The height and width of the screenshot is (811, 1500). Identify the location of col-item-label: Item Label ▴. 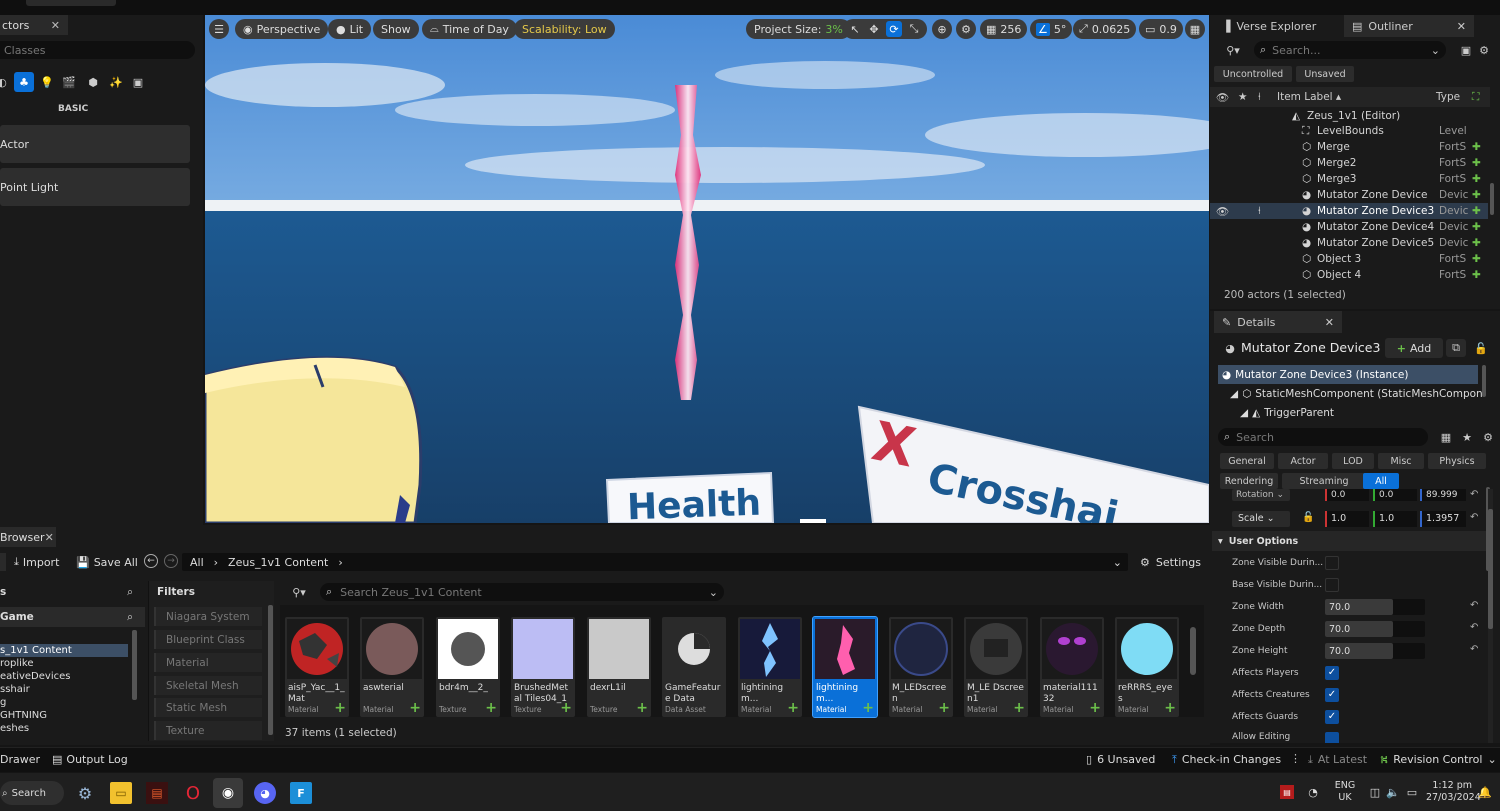
(1309, 97).